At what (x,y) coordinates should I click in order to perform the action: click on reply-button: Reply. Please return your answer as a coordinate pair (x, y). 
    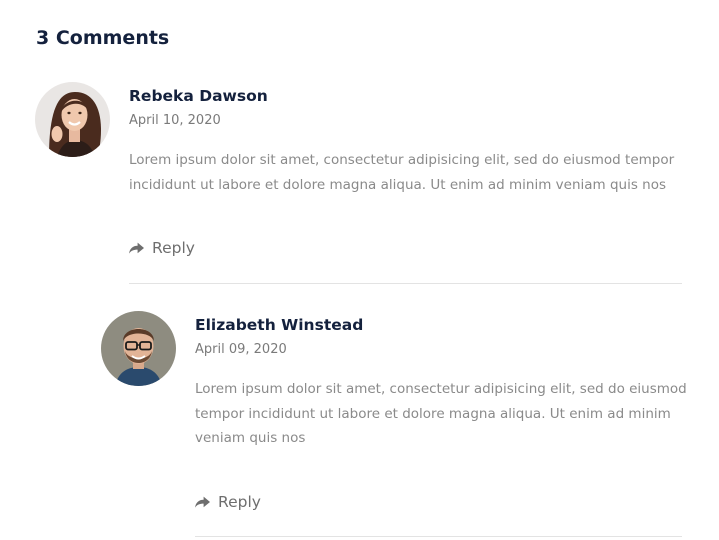
    Looking at the image, I should click on (228, 502).